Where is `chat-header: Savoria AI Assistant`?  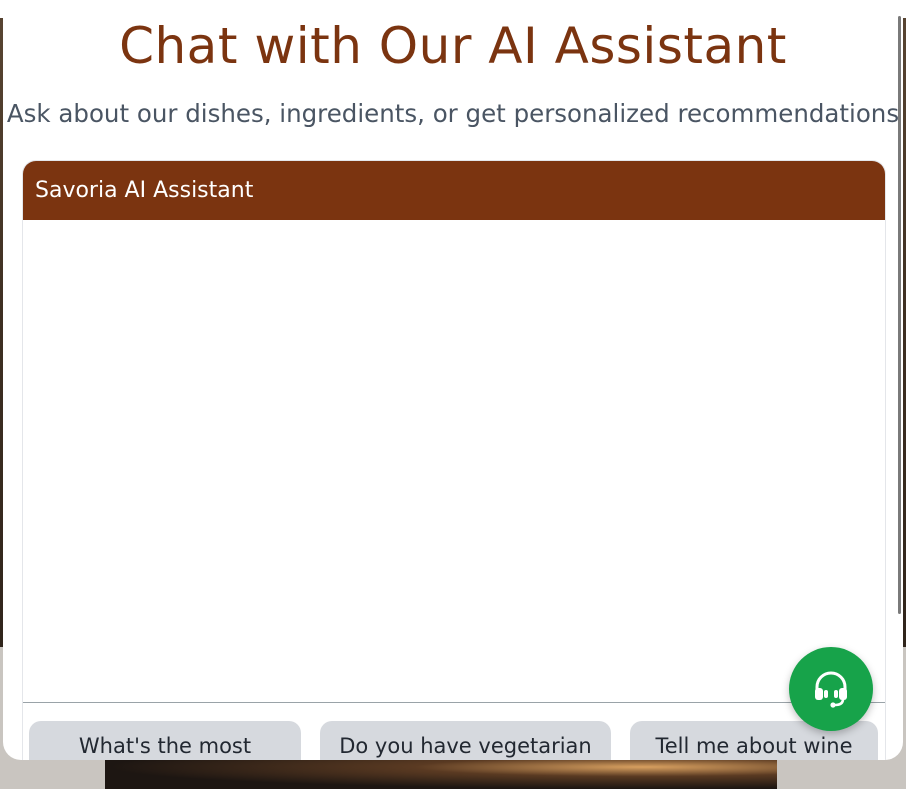
chat-header: Savoria AI Assistant is located at coordinates (454, 190).